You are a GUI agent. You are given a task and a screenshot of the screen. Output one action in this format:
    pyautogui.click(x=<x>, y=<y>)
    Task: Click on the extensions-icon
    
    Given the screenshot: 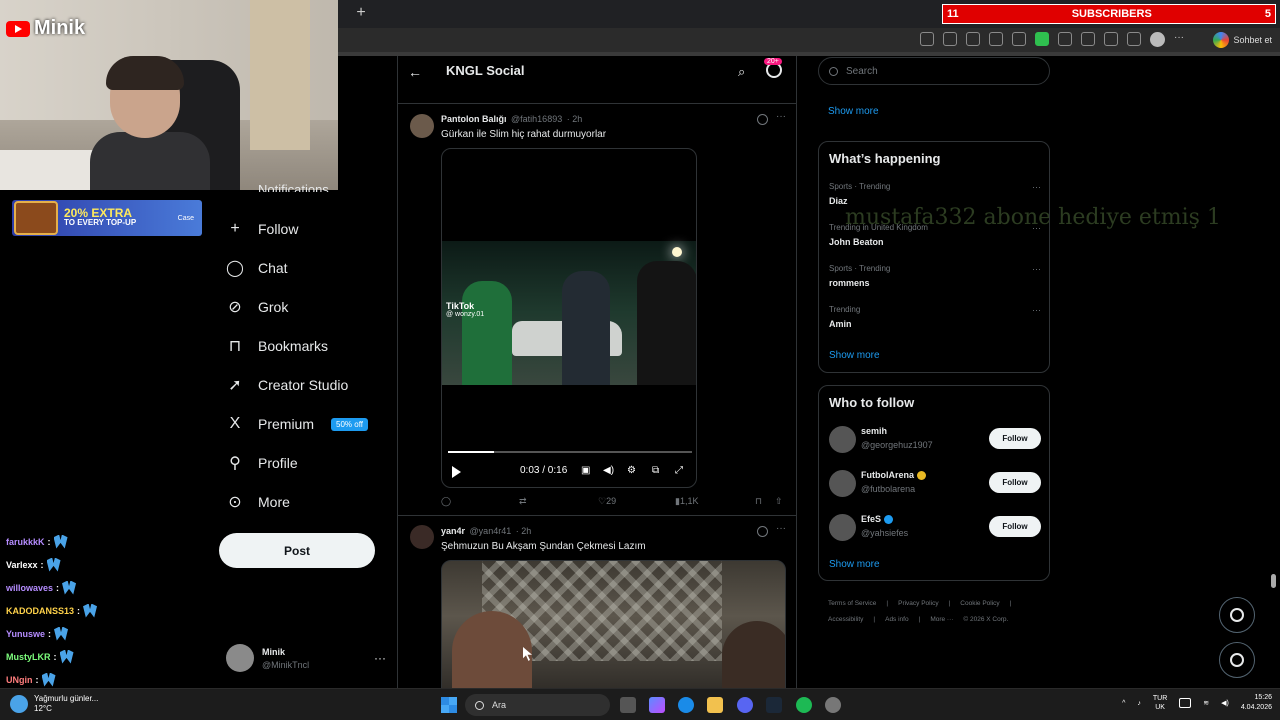 What is the action you would take?
    pyautogui.click(x=1088, y=39)
    